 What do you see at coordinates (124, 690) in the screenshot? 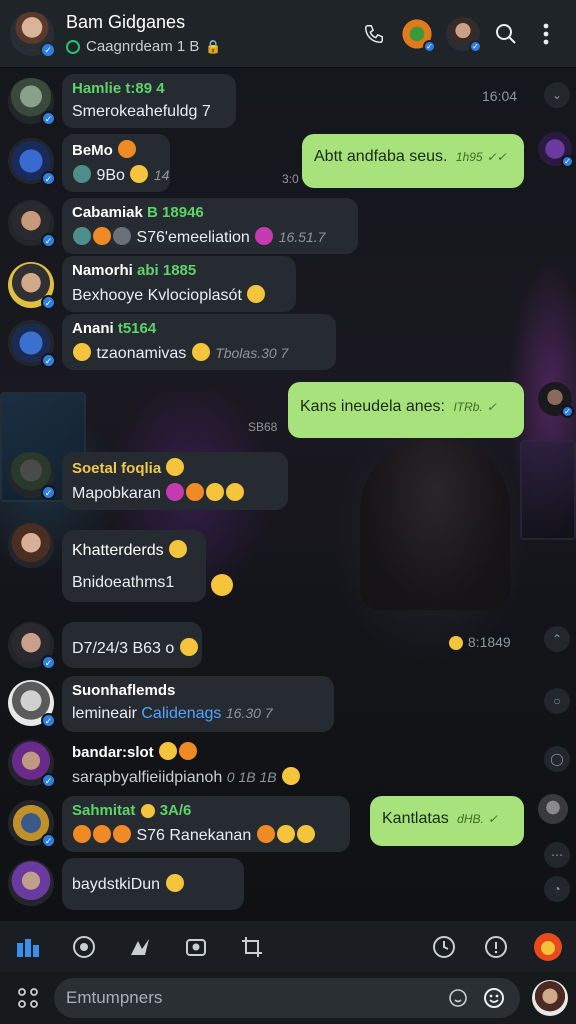
I see `sender-name: Suonhaflemds` at bounding box center [124, 690].